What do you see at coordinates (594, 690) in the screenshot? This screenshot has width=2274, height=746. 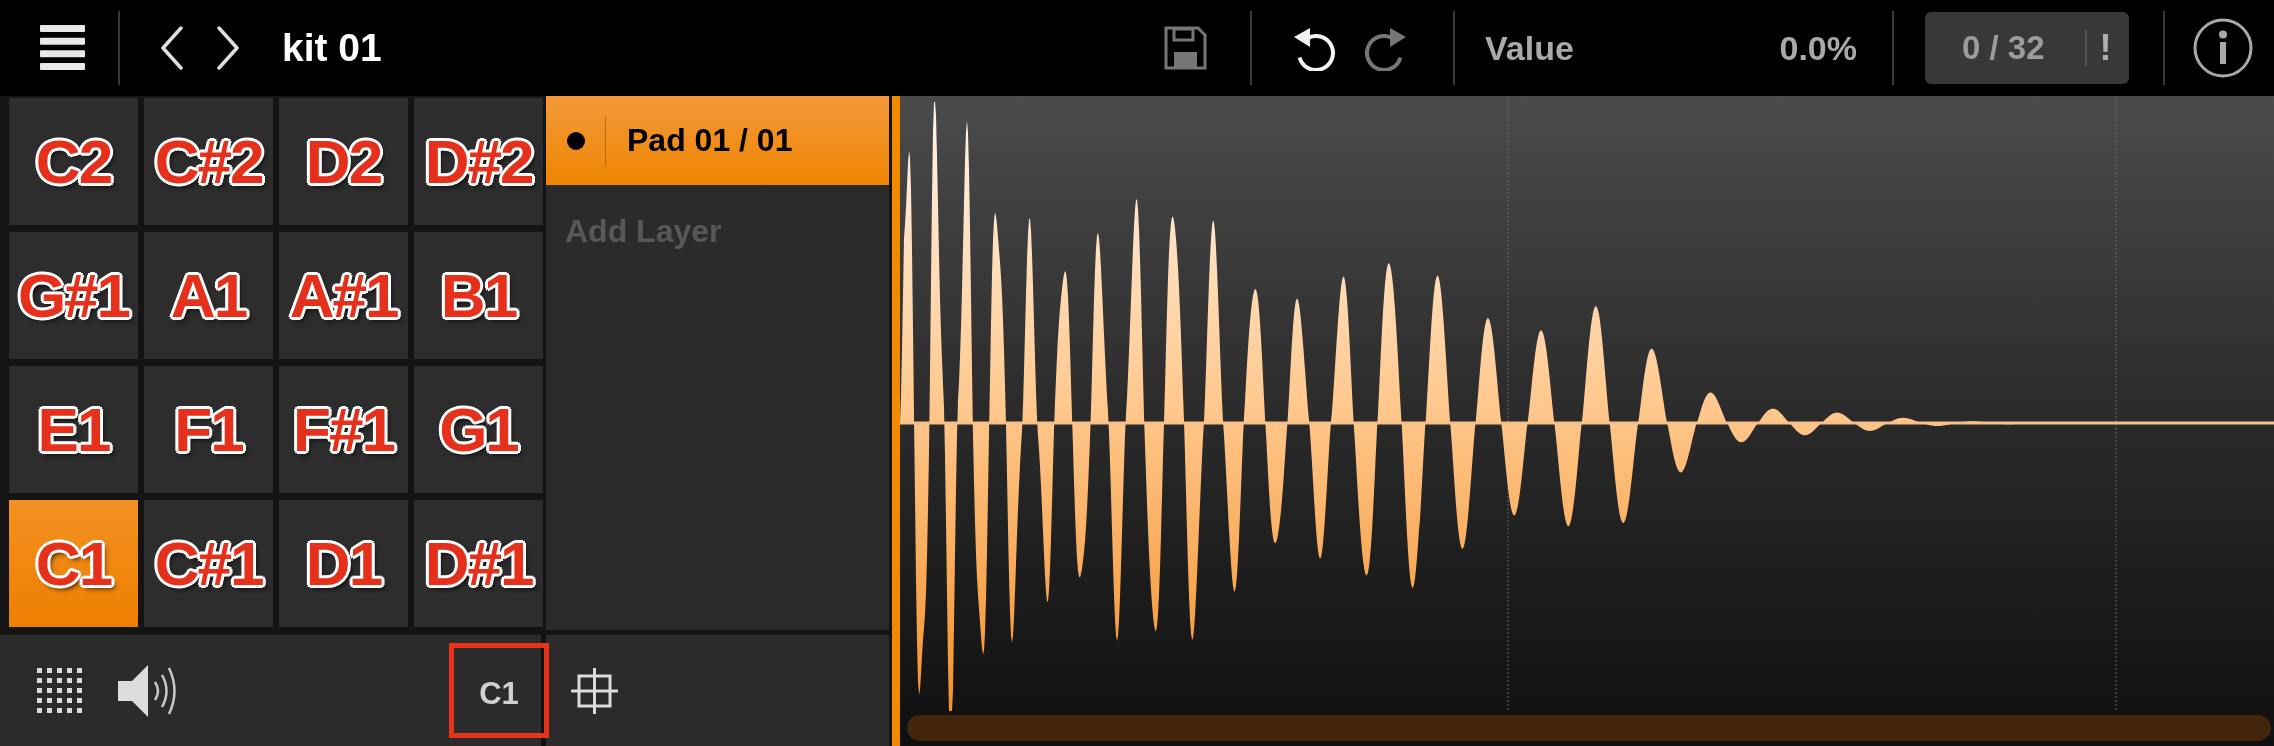 I see `grid-cross-icon` at bounding box center [594, 690].